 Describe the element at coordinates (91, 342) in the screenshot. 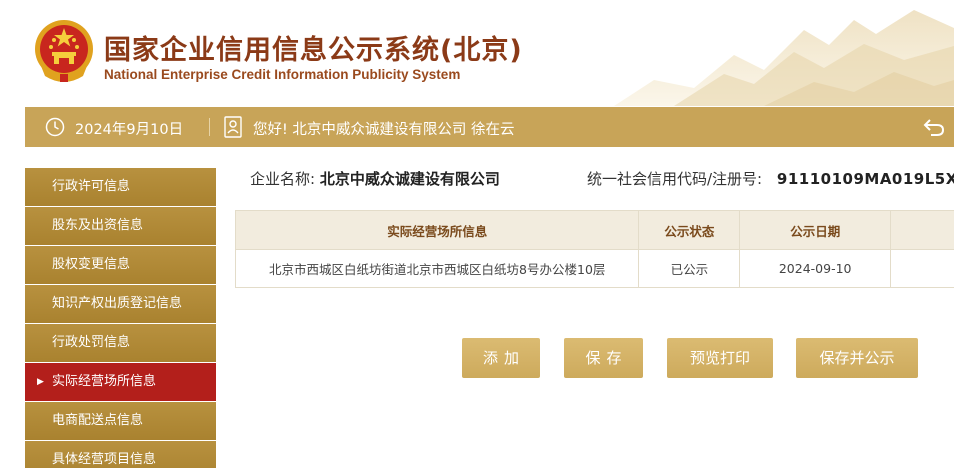

I see `sidebar-item-label: 行政处罚信息` at that location.